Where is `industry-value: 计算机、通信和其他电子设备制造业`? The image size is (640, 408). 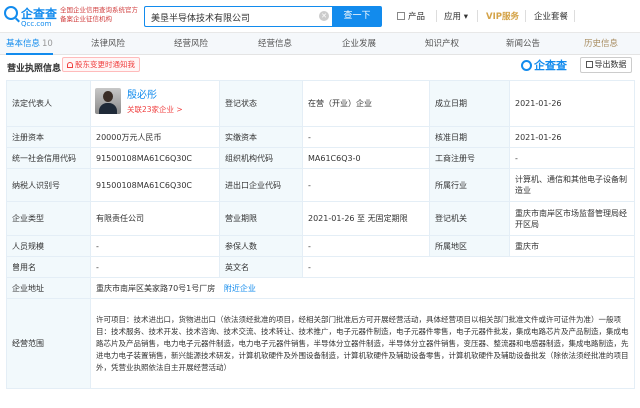 industry-value: 计算机、通信和其他电子设备制造业 is located at coordinates (572, 185).